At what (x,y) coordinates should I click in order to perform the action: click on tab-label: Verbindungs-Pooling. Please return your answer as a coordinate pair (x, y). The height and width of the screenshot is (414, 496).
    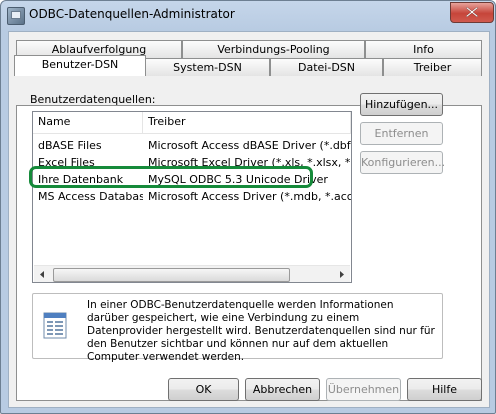
    Looking at the image, I should click on (273, 49).